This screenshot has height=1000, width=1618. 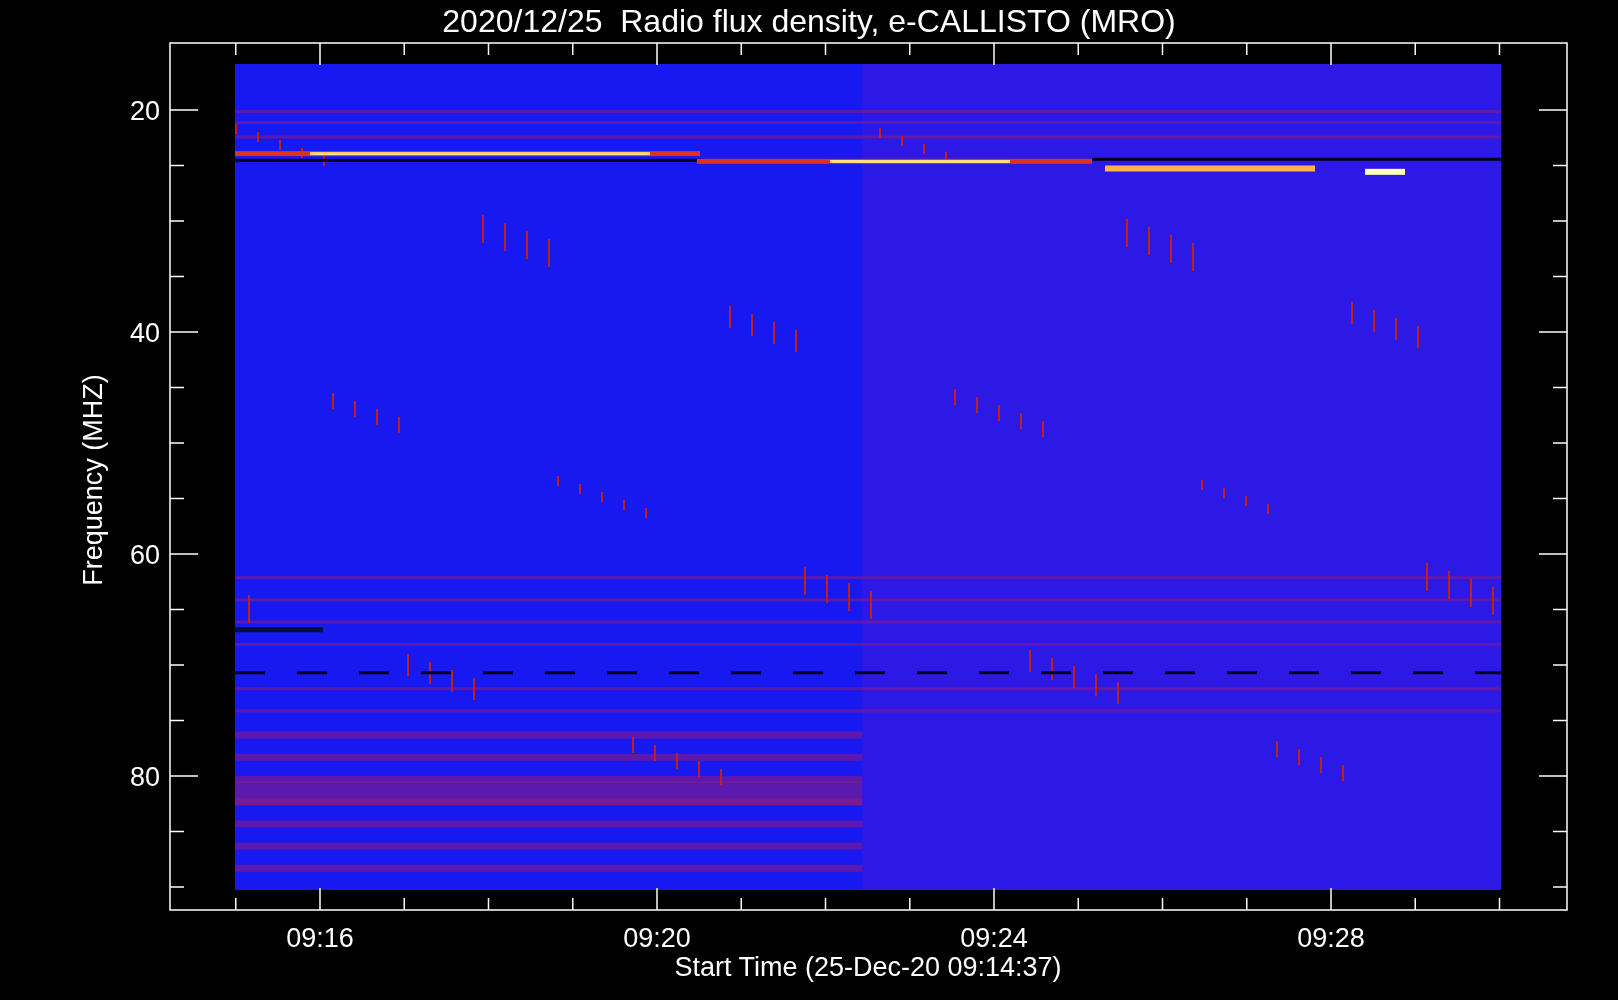 What do you see at coordinates (868, 967) in the screenshot?
I see `x-axis-label: Start Time (25-Dec-20 09:14:37)` at bounding box center [868, 967].